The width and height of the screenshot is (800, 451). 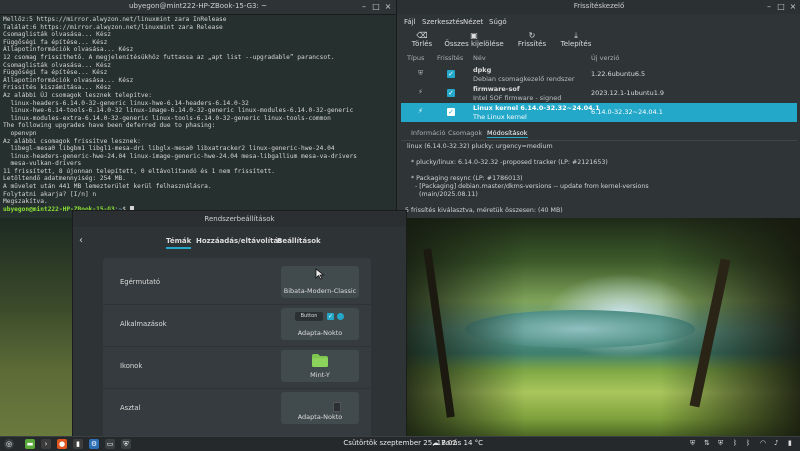 I want to click on theme-preview-radio, so click(x=340, y=316).